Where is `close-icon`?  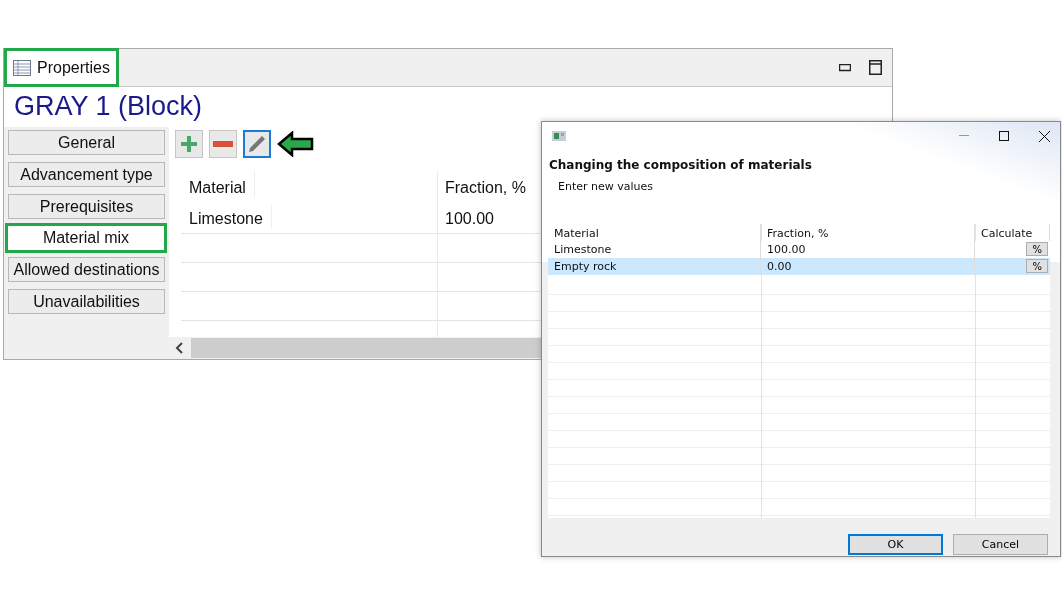
close-icon is located at coordinates (1044, 136).